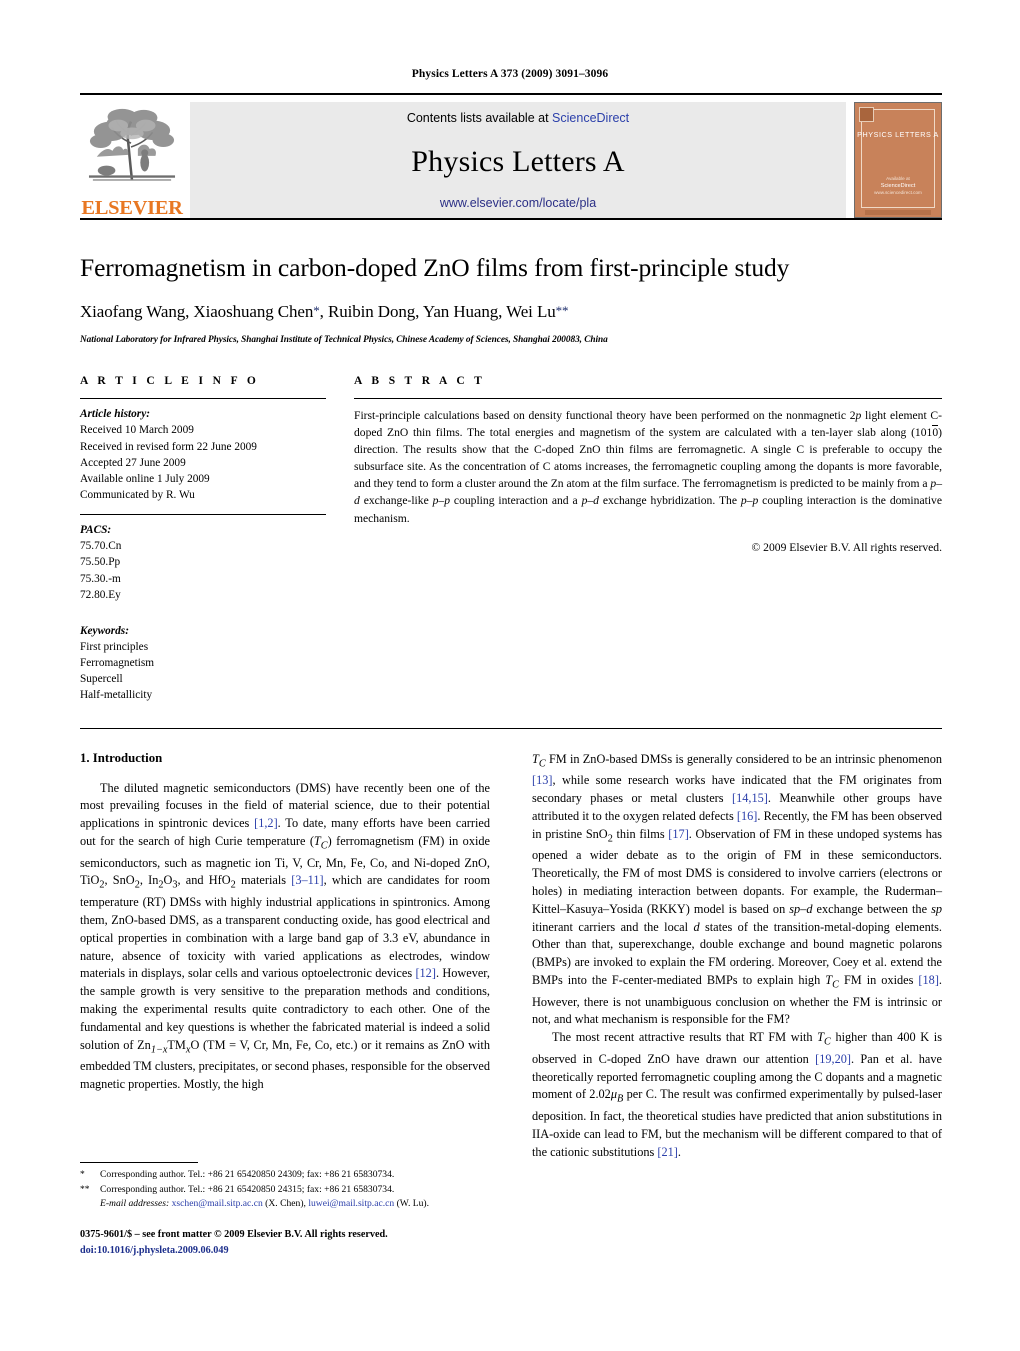 The height and width of the screenshot is (1351, 1020). I want to click on seg: exchange between the, so click(872, 908).